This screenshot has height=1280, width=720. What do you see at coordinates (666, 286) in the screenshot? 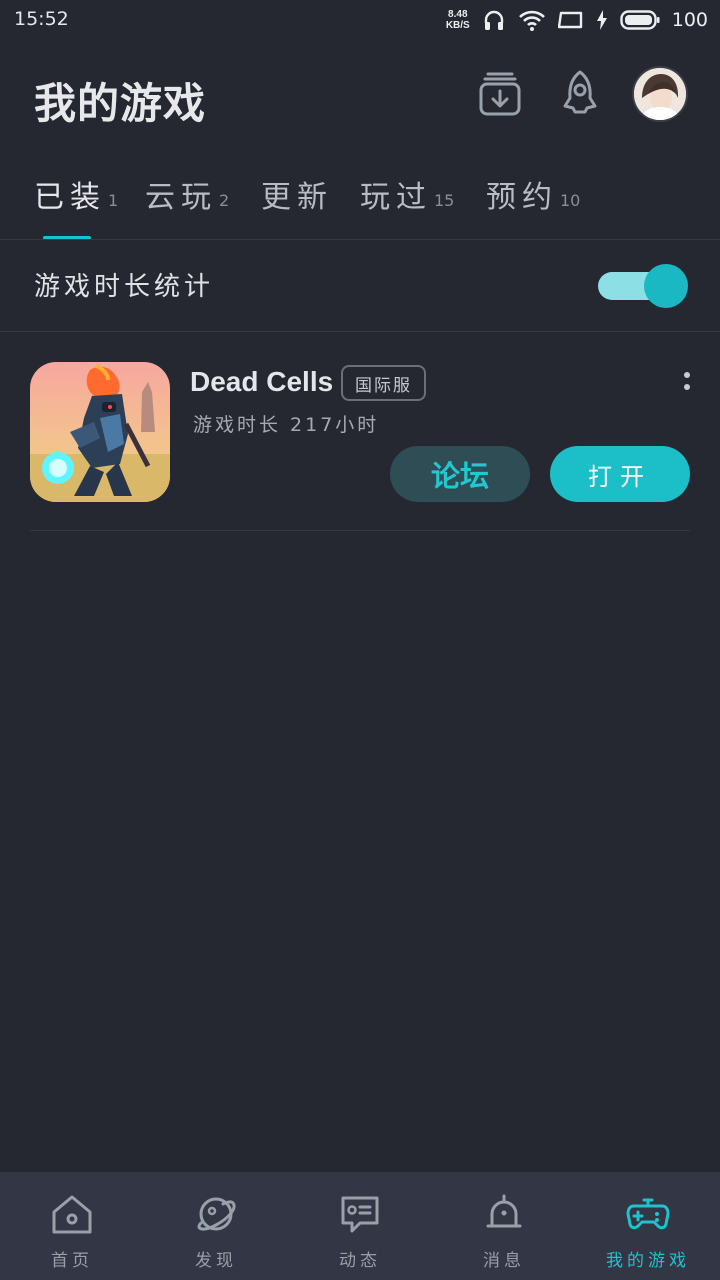
I see `toggle-knob` at bounding box center [666, 286].